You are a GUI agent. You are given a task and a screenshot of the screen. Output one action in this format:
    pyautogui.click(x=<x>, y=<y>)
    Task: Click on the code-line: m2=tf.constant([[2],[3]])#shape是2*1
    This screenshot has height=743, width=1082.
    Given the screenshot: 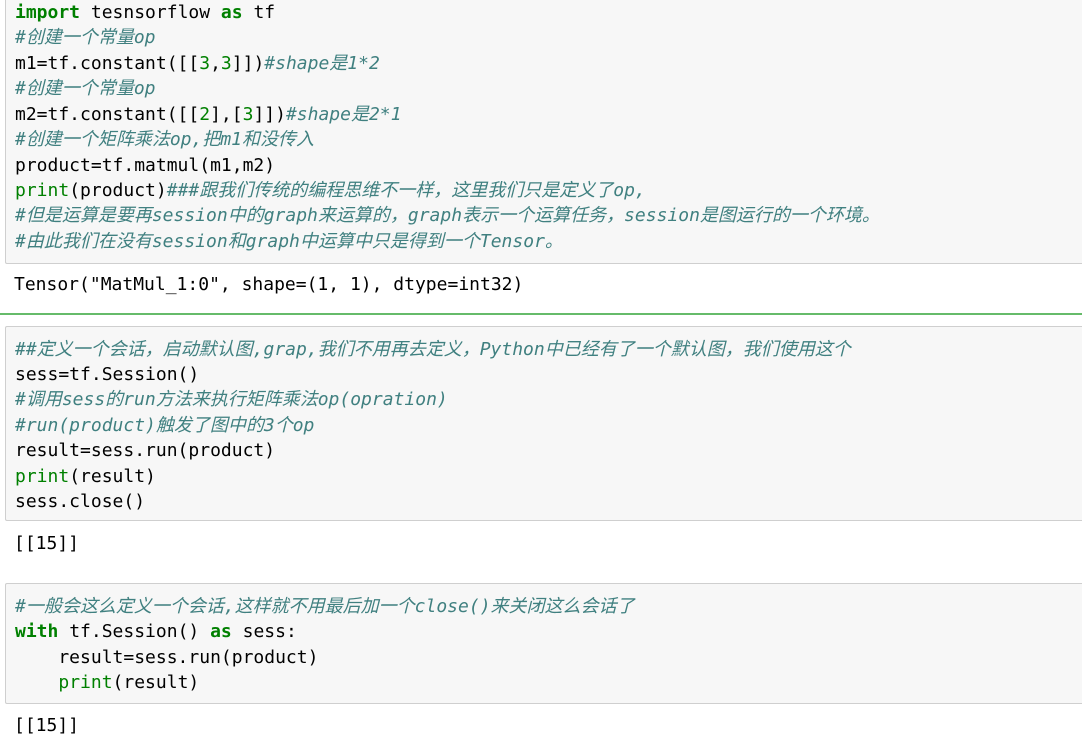 What is the action you would take?
    pyautogui.click(x=208, y=114)
    